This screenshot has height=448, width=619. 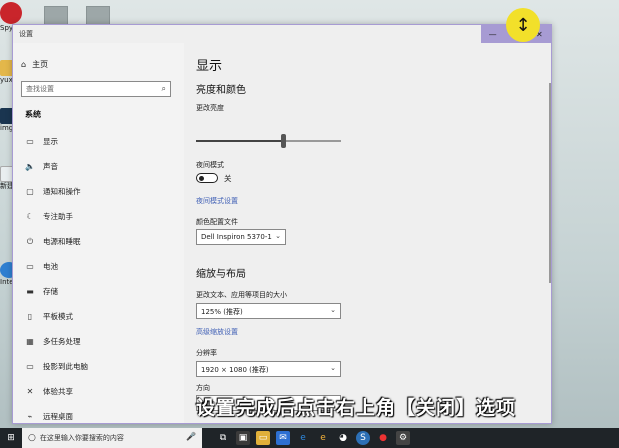 I want to click on advanced-scale-link: 高级缩放设置, so click(x=217, y=332).